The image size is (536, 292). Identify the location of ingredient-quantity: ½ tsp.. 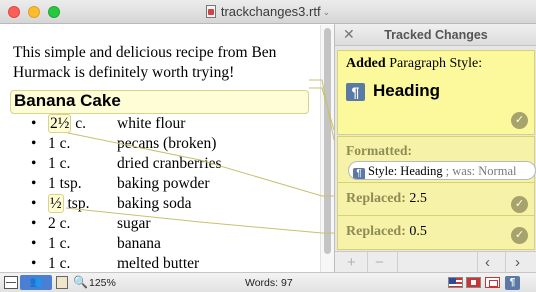
(68, 204).